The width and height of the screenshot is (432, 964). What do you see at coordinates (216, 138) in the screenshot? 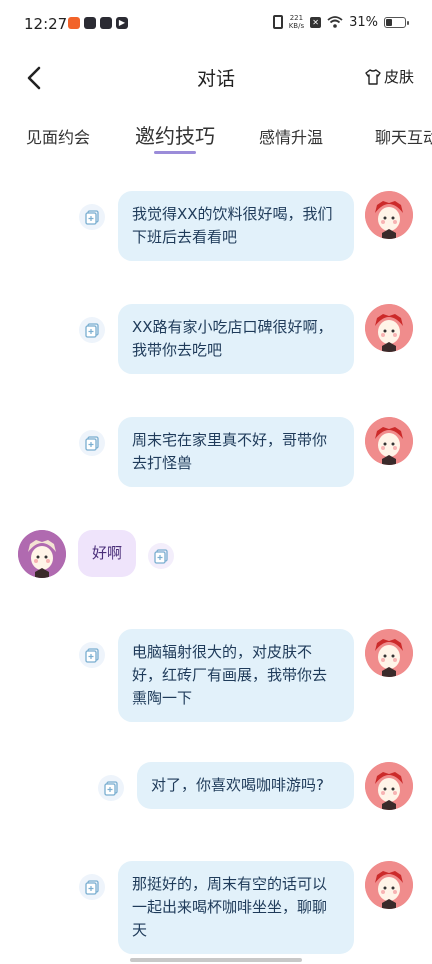
I see `category-tabs: 见面约会 邀约技巧 感情升温 聊天互动` at bounding box center [216, 138].